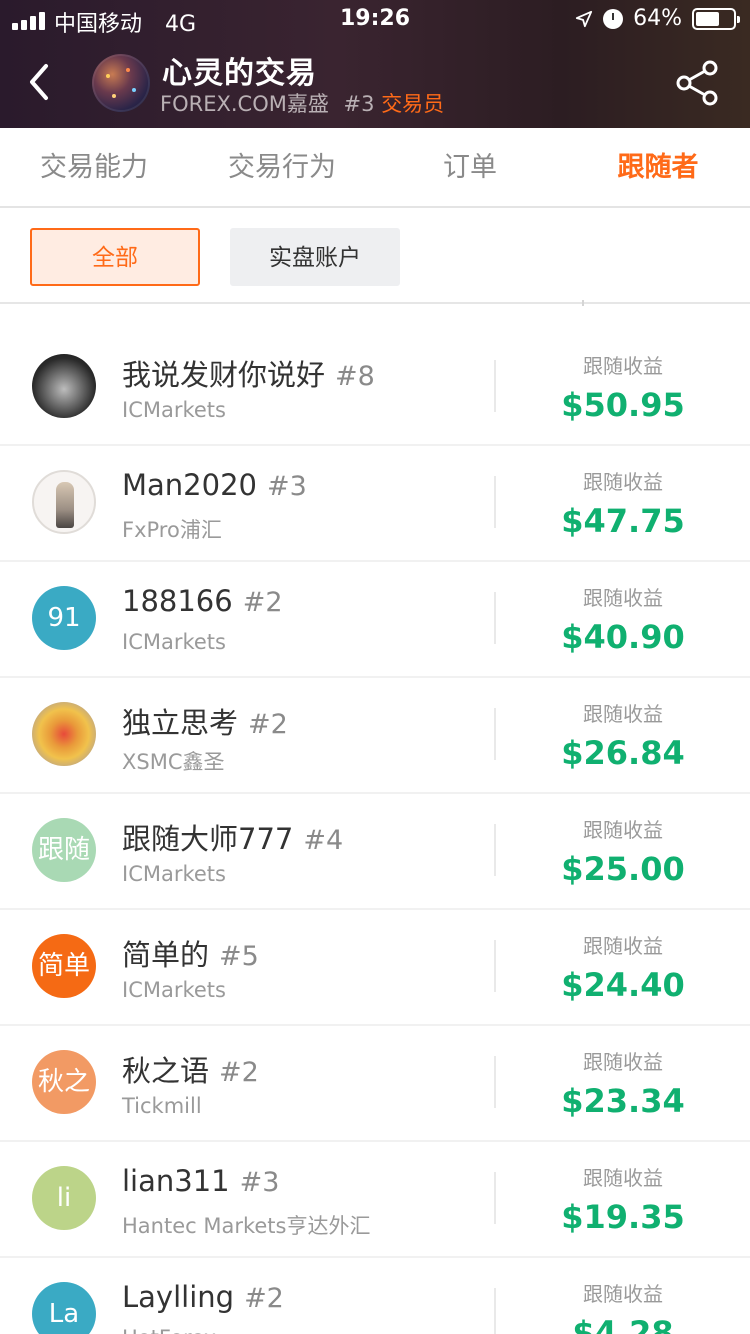 The image size is (750, 1334). Describe the element at coordinates (623, 1324) in the screenshot. I see `profit-value: $4.28` at that location.